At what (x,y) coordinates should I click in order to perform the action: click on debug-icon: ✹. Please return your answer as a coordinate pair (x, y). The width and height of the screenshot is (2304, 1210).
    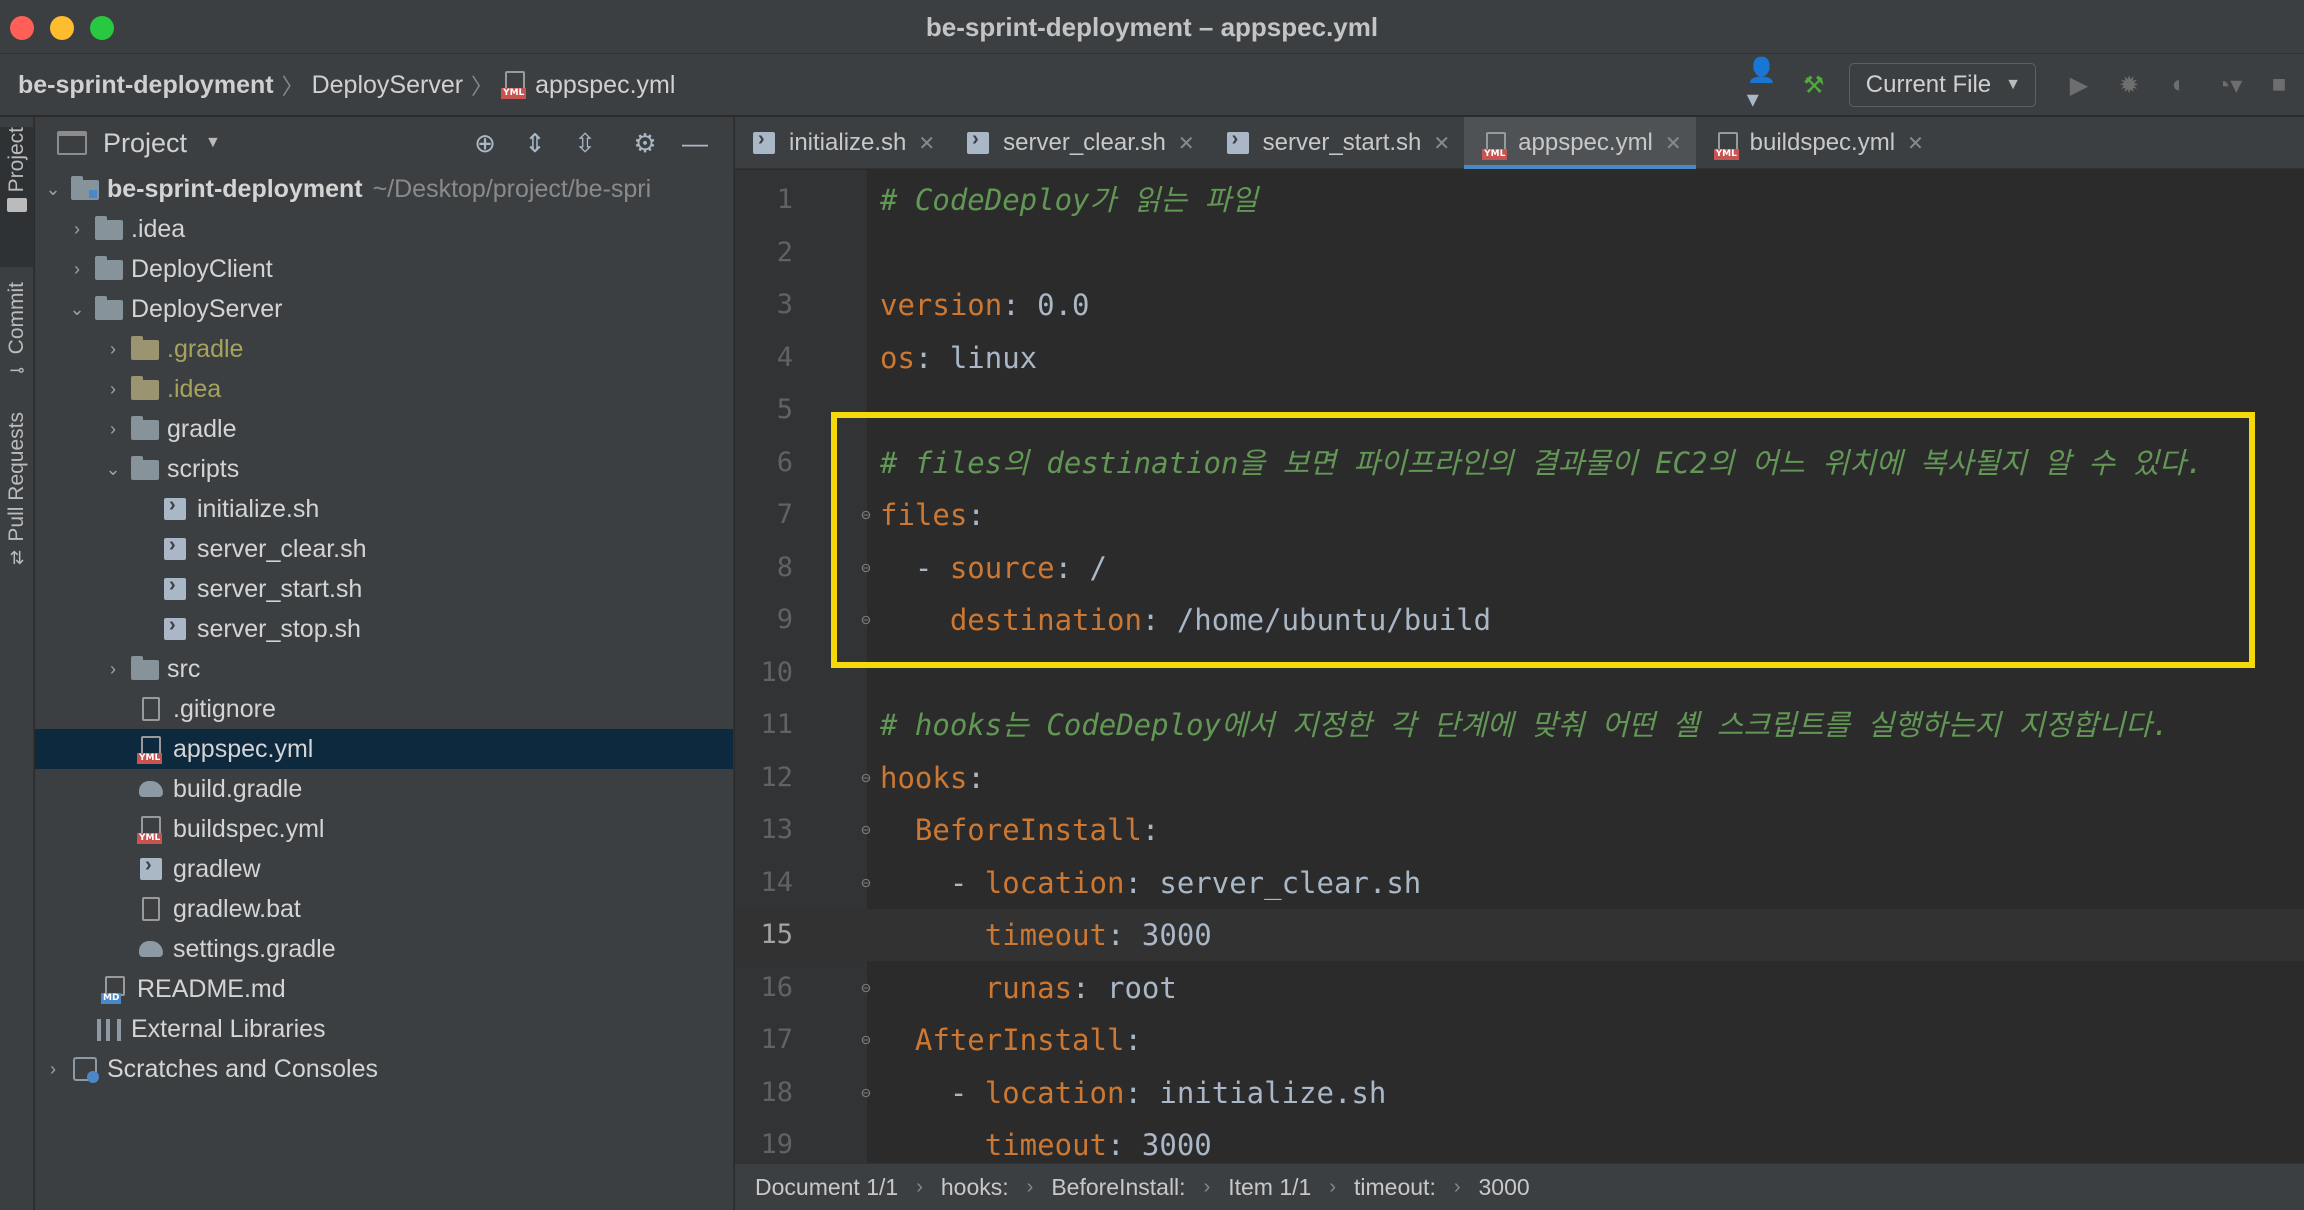
    Looking at the image, I should click on (2129, 85).